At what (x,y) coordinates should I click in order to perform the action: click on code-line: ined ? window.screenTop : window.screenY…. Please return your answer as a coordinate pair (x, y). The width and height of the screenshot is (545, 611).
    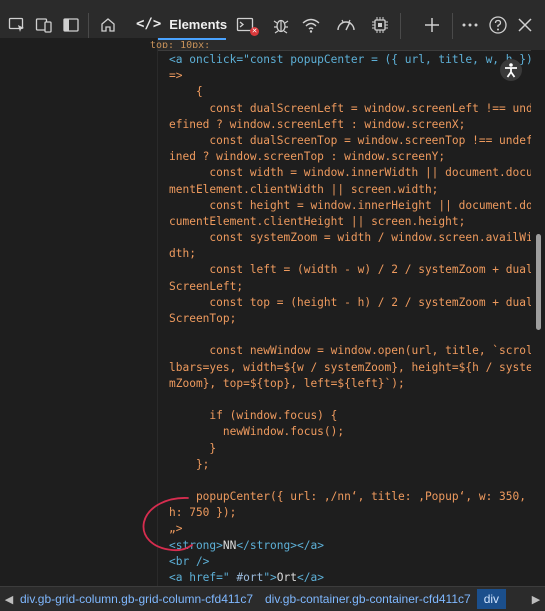
    Looking at the image, I should click on (349, 157).